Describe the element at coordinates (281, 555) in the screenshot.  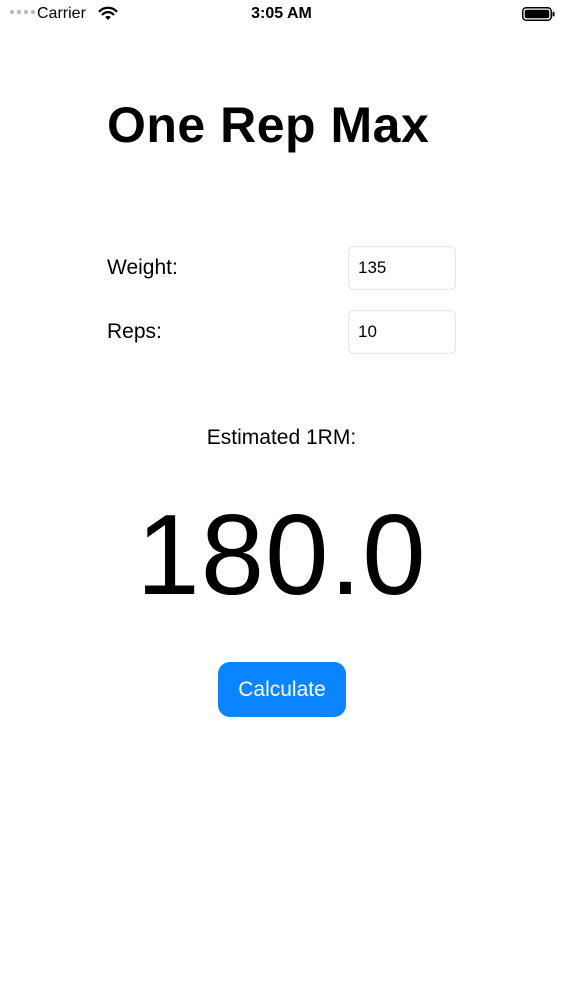
I see `estimated-1rm-value: 180.0` at that location.